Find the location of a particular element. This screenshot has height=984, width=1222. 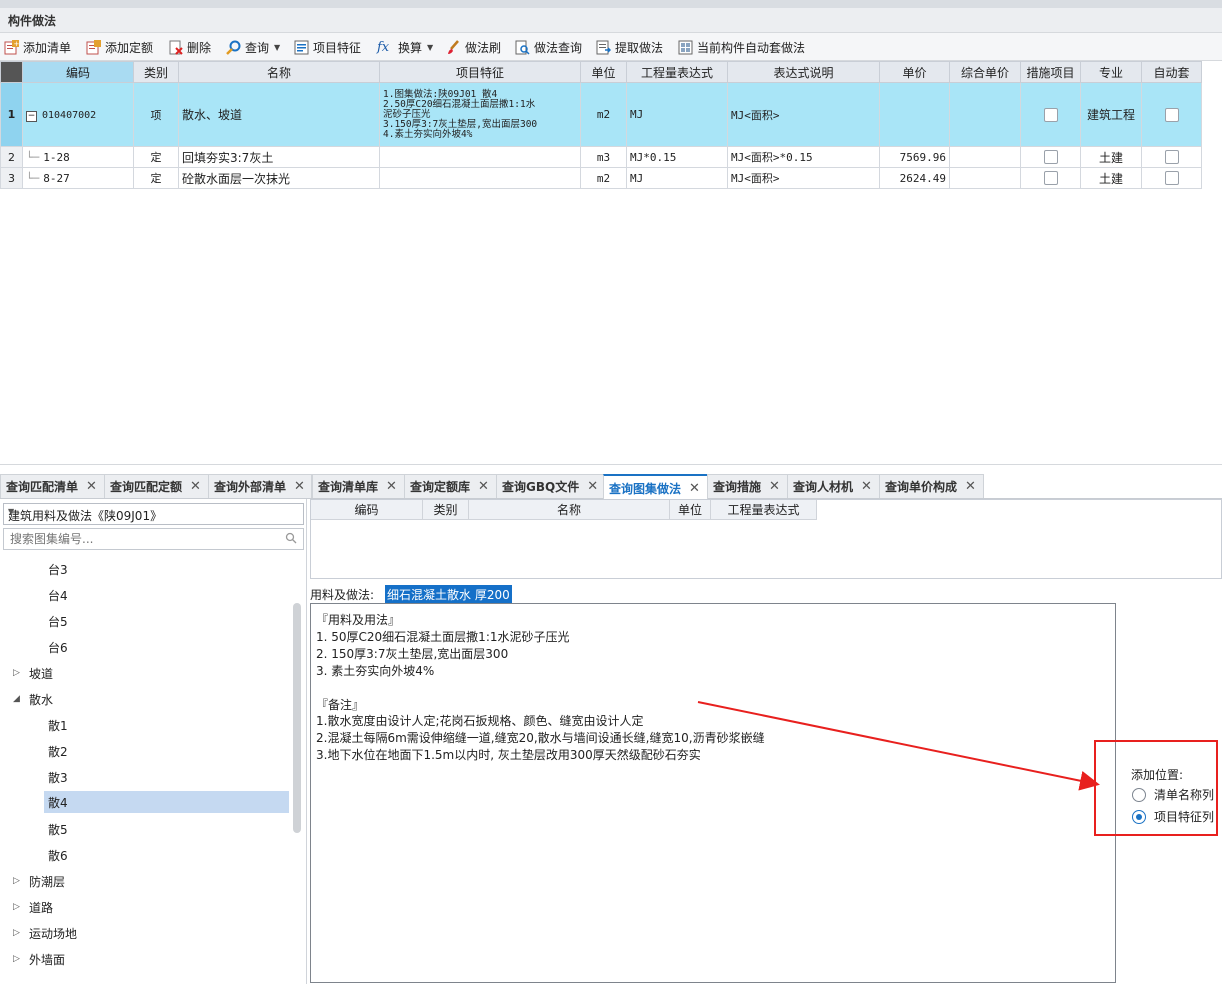

name-cell: 砼散水面层一次抹光 is located at coordinates (279, 178).